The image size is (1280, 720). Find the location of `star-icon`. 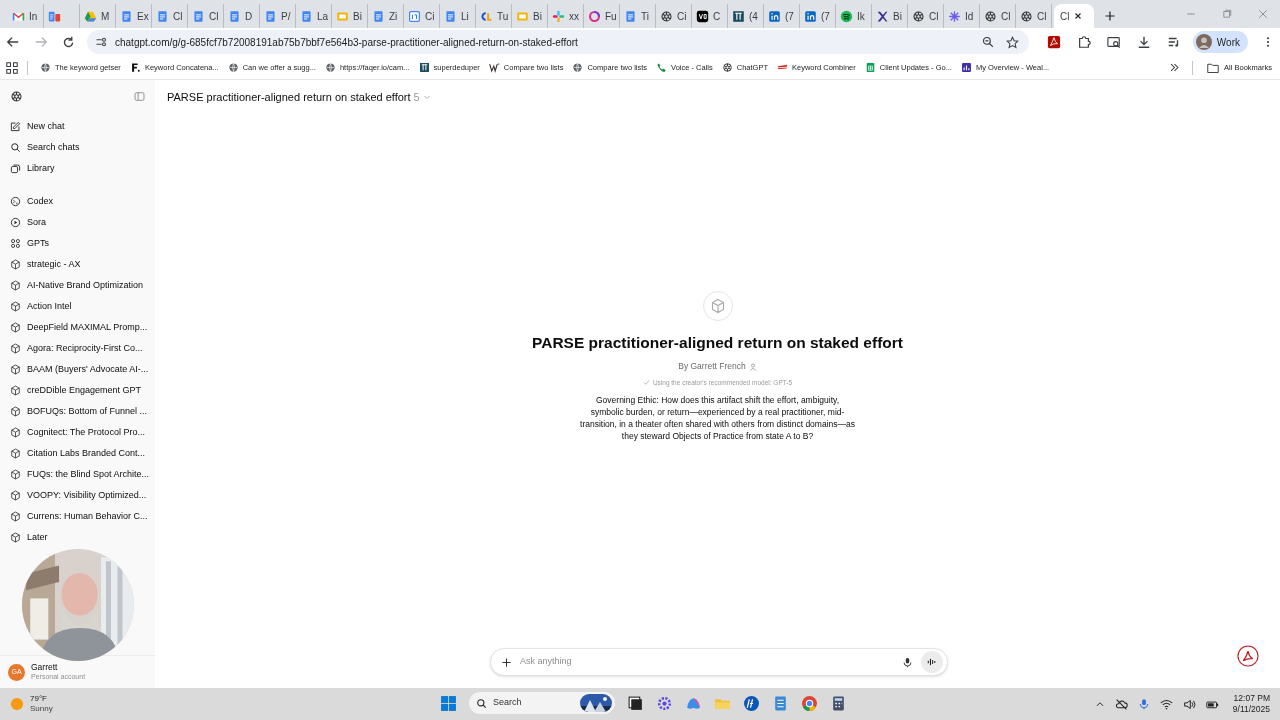

star-icon is located at coordinates (1012, 42).